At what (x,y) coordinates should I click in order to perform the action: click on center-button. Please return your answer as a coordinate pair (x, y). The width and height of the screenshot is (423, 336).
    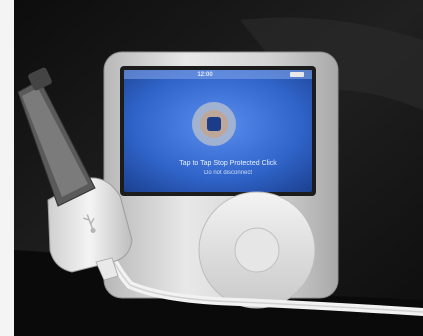
    Looking at the image, I should click on (257, 250).